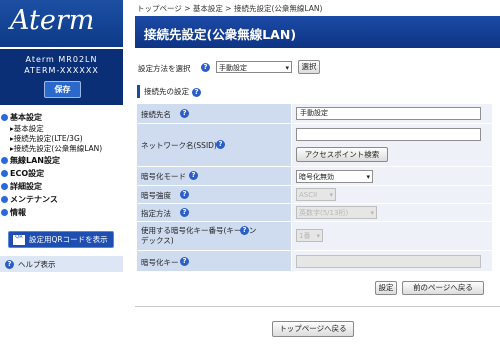 Image resolution: width=500 pixels, height=358 pixels. What do you see at coordinates (230, 8) in the screenshot?
I see `breadcrumb: トップページ > 基本設定 > 接続先設定(公衆無線LAN)` at bounding box center [230, 8].